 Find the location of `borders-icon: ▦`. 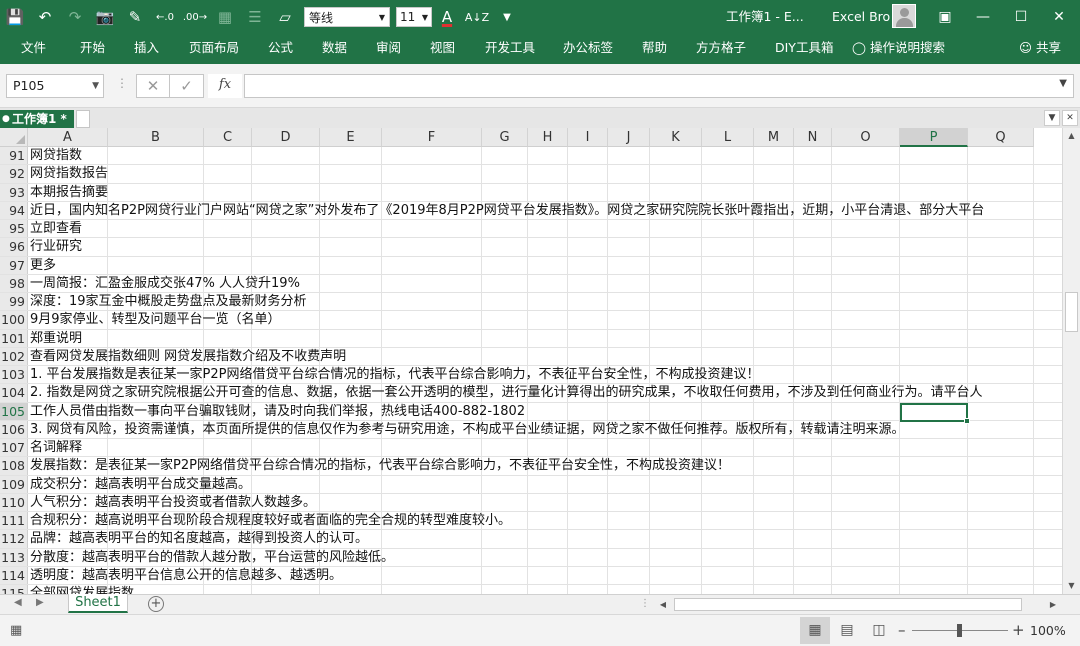

borders-icon: ▦ is located at coordinates (225, 17).